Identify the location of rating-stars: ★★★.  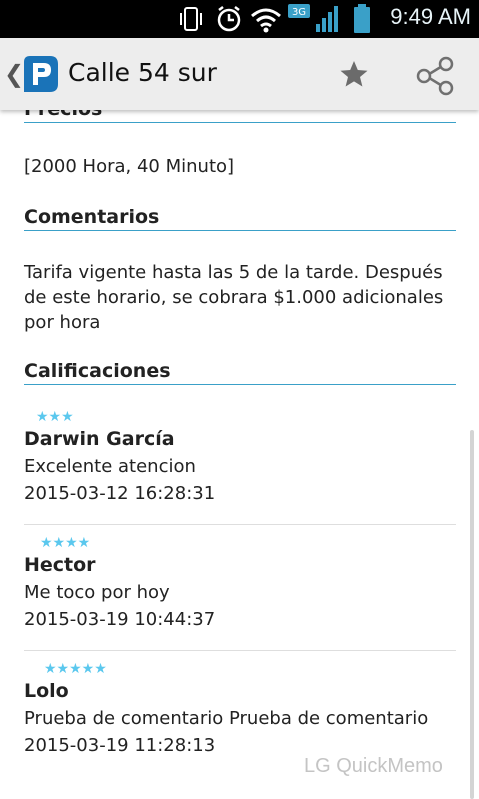
(55, 417).